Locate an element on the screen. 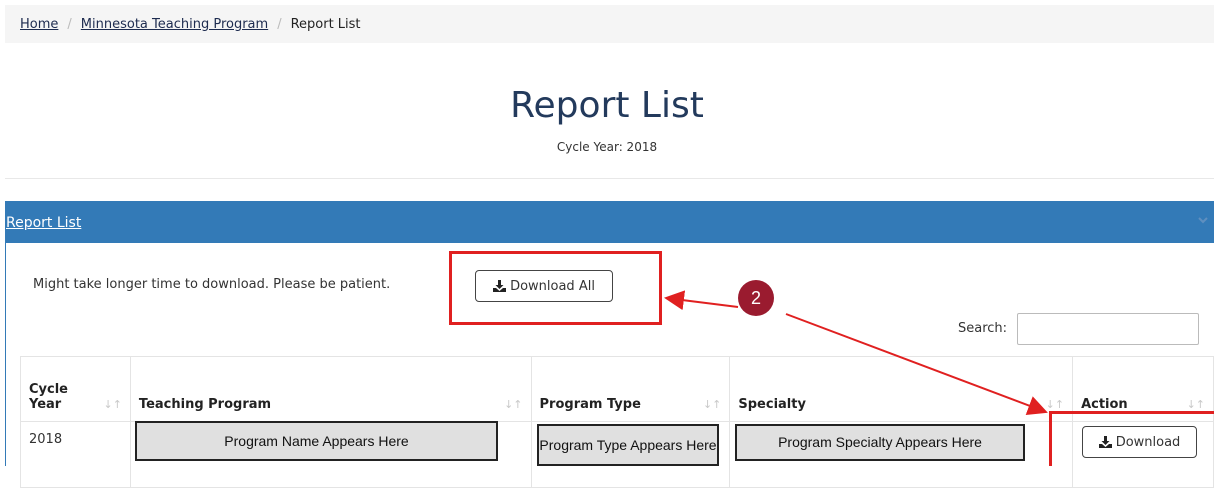  column-header-label: Cycle is located at coordinates (48, 389).